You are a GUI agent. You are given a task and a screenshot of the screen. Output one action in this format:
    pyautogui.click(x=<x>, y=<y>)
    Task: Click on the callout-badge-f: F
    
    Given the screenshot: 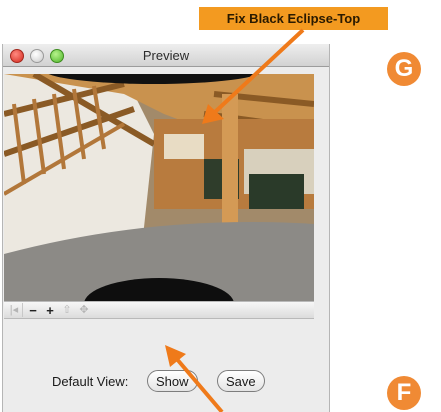 What is the action you would take?
    pyautogui.click(x=404, y=393)
    